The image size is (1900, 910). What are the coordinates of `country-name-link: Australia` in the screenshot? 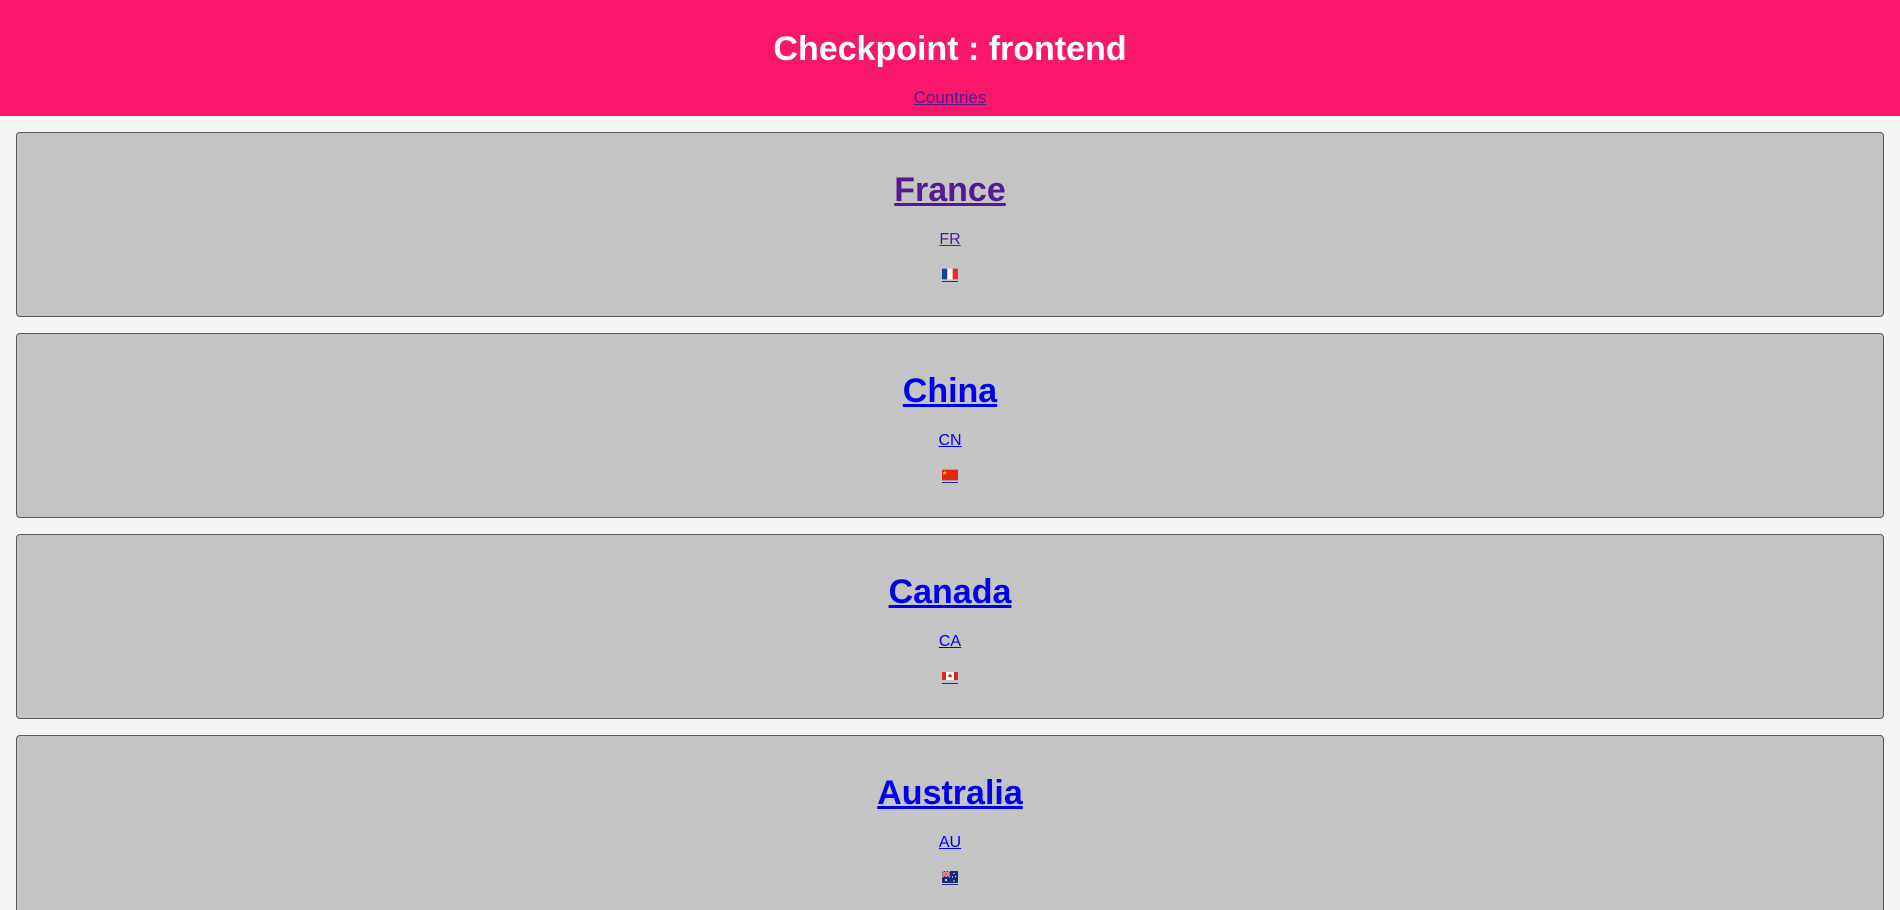 It's located at (950, 793).